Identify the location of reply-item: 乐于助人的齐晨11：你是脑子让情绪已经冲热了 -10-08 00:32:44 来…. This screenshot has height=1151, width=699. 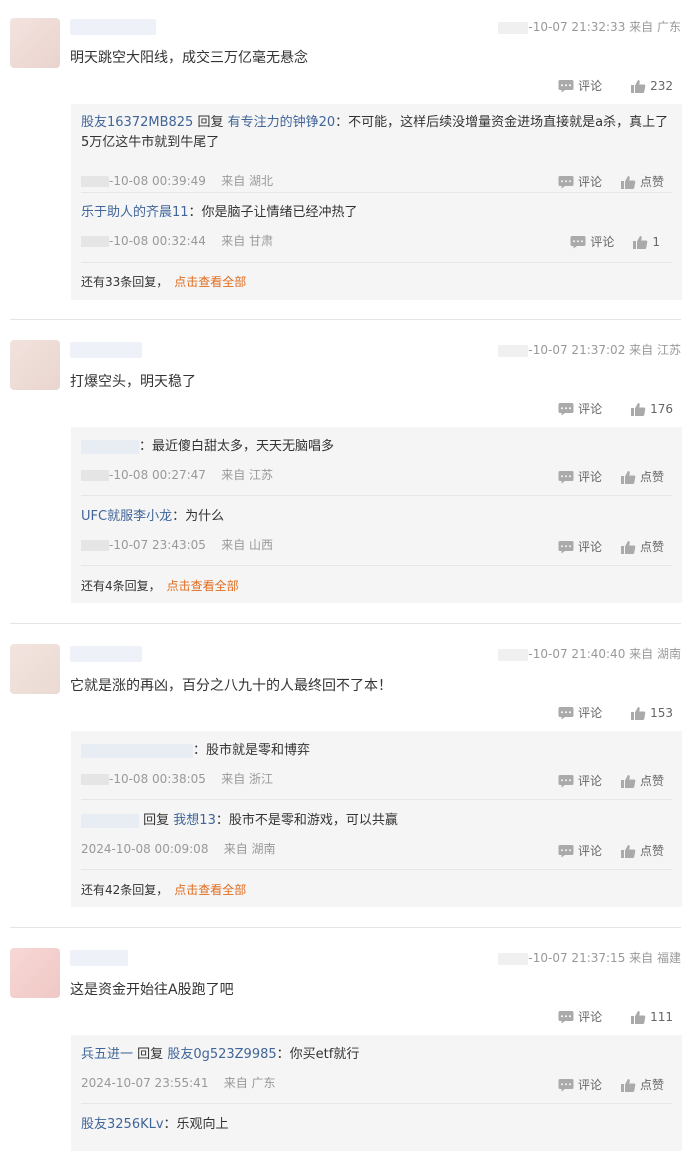
(376, 226).